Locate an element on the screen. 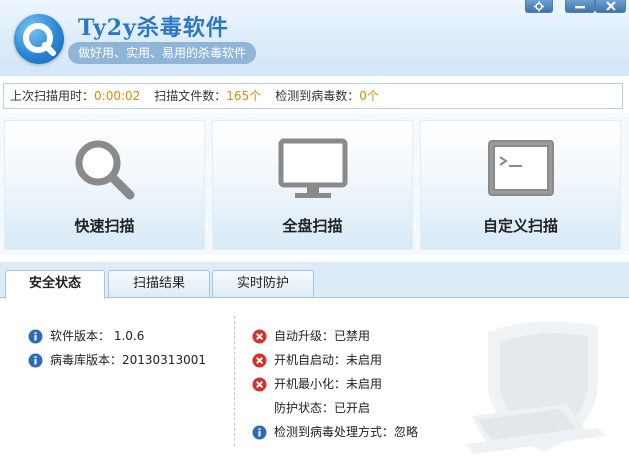  custom-scan-button: 自定义扫描 is located at coordinates (520, 185).